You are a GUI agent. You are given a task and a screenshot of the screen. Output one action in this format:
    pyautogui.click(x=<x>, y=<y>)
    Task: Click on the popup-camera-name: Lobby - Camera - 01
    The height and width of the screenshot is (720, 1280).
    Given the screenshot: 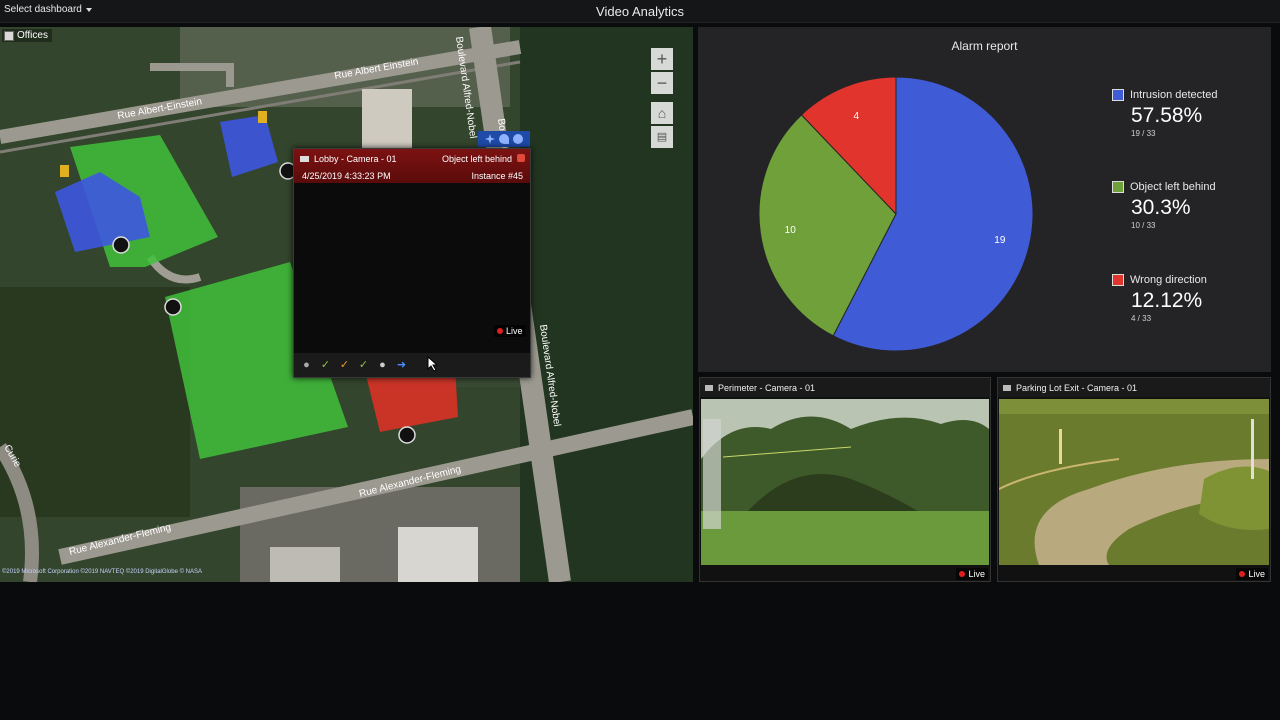 What is the action you would take?
    pyautogui.click(x=355, y=159)
    